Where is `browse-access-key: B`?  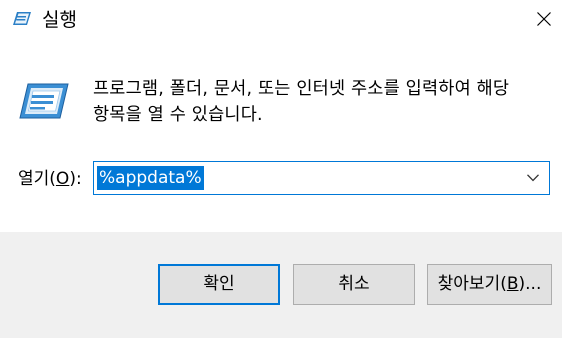 browse-access-key: B is located at coordinates (512, 284).